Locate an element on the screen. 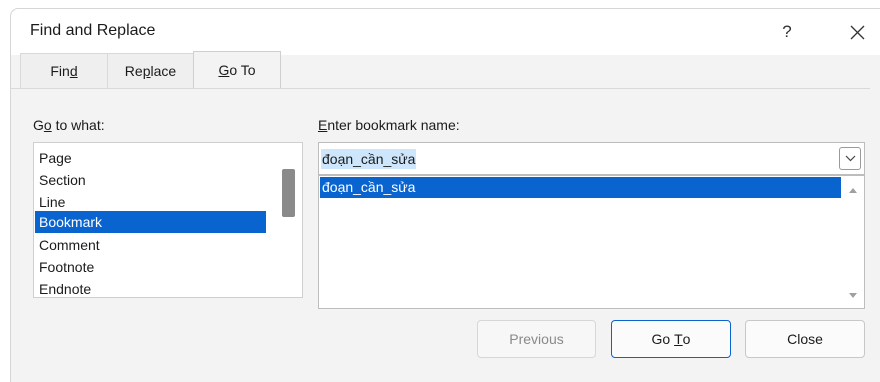 Image resolution: width=880 pixels, height=382 pixels. list-item-bookmark: Bookmark is located at coordinates (150, 222).